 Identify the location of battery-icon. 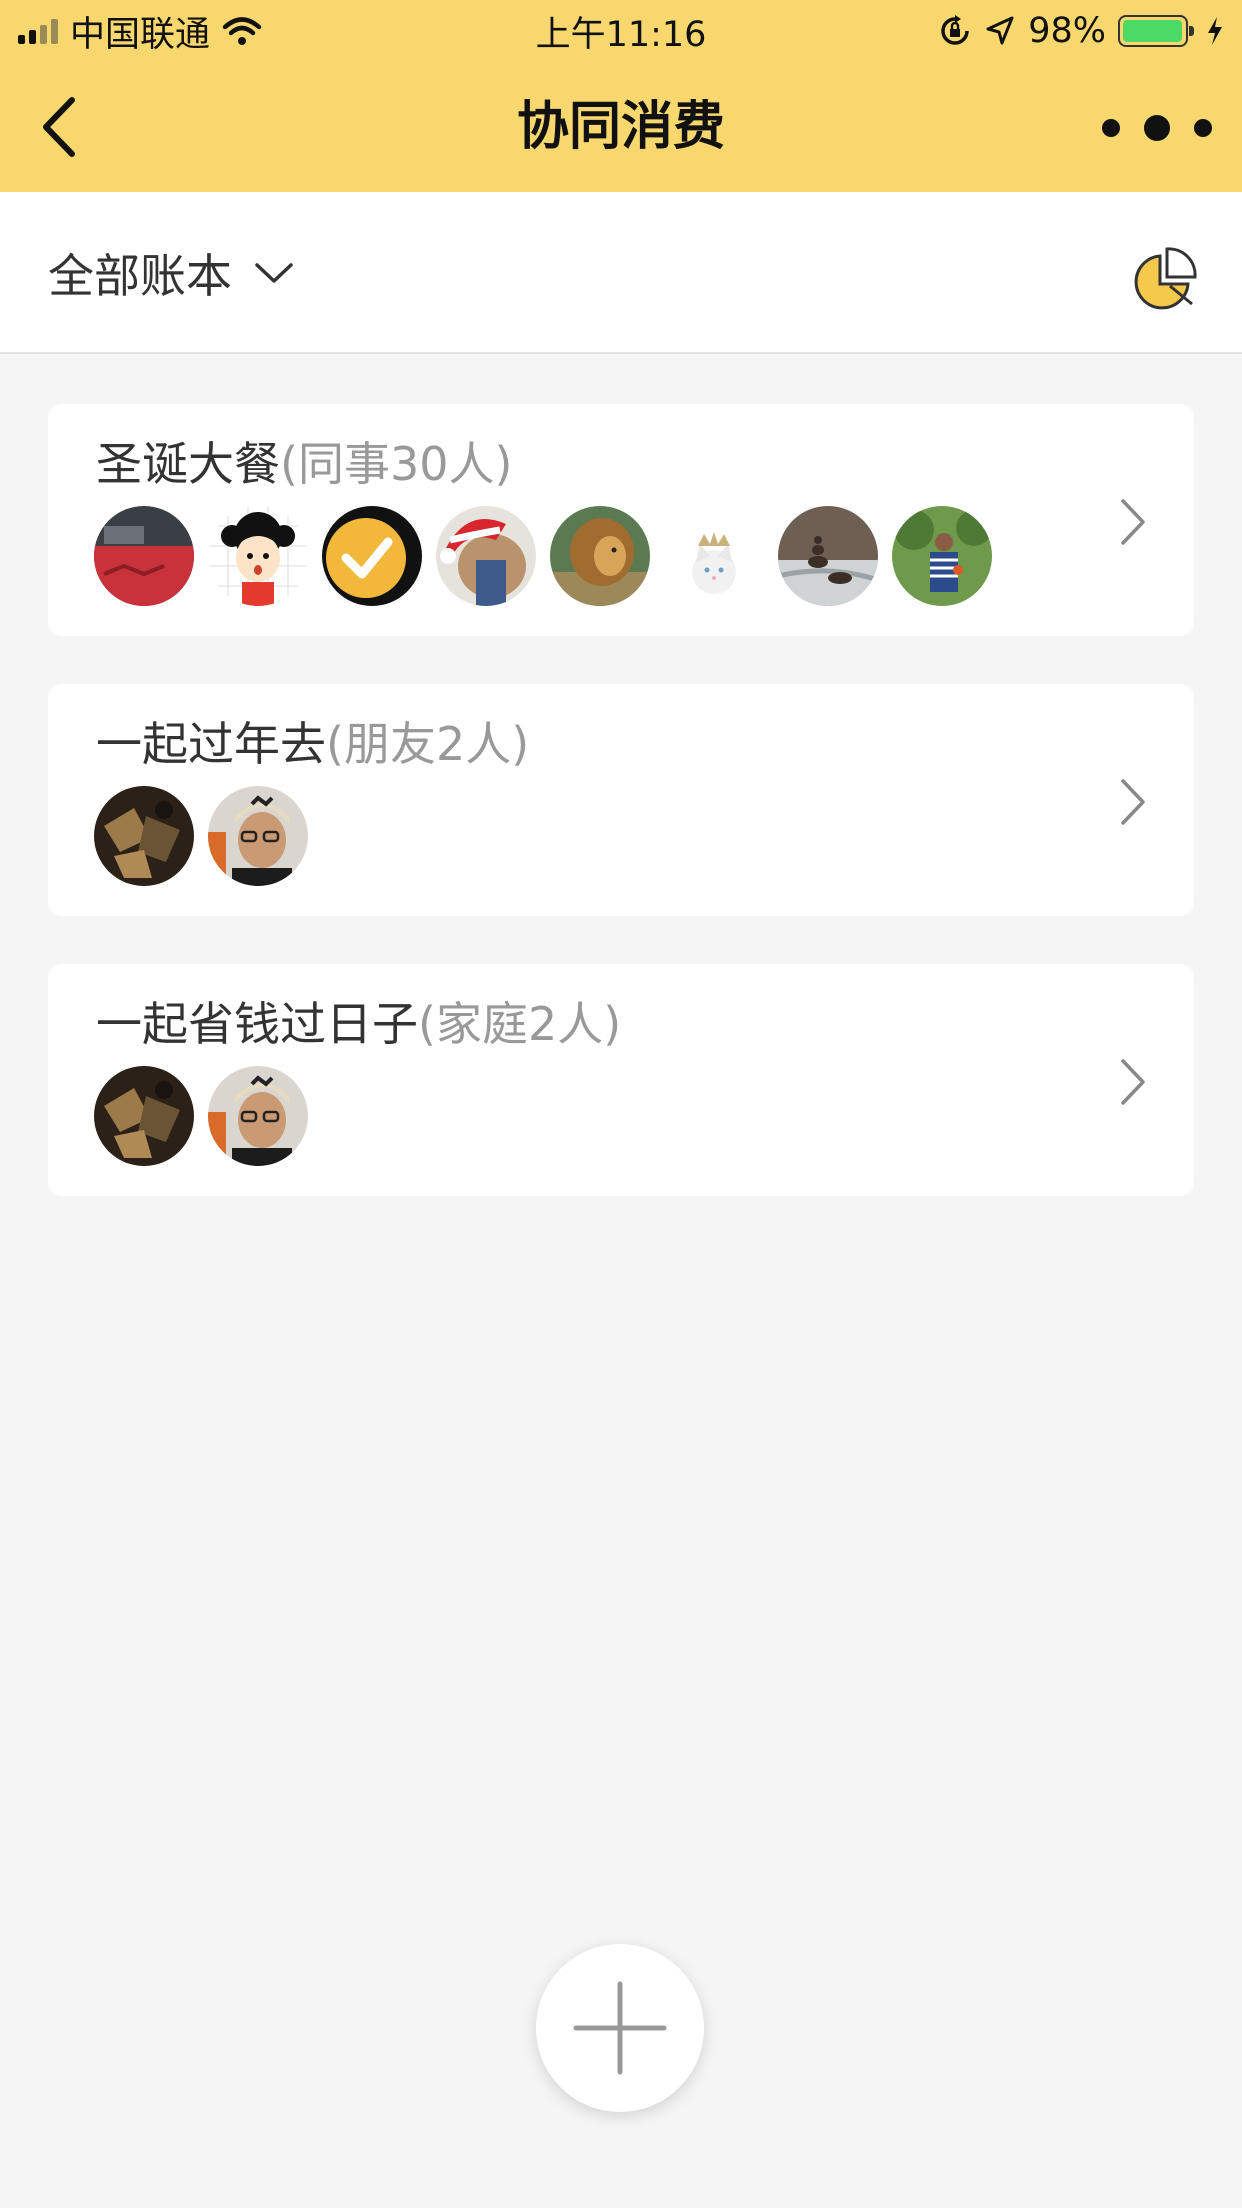
(1156, 31).